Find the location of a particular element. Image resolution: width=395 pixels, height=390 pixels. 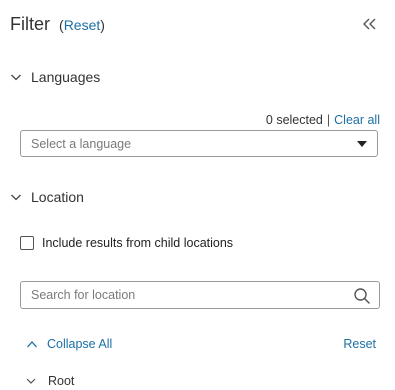

tree-item-label: Root is located at coordinates (61, 381).